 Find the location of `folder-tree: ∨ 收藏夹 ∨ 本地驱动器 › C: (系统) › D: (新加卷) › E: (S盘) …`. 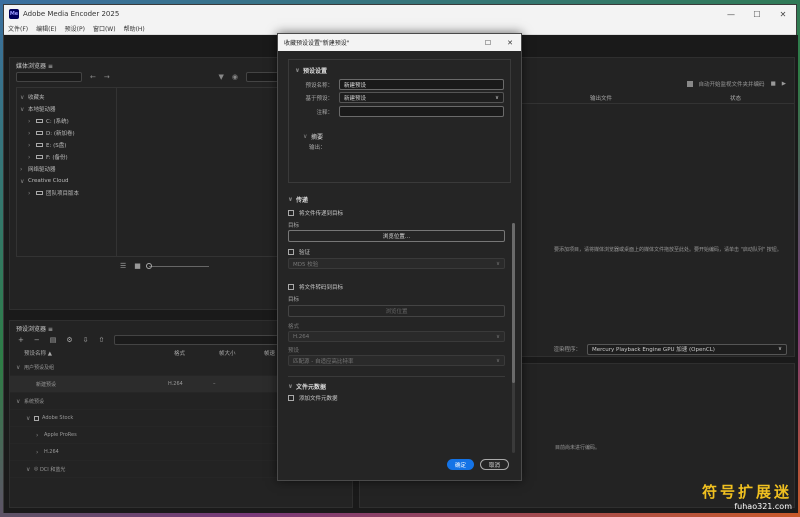

folder-tree: ∨ 收藏夹 ∨ 本地驱动器 › C: (系统) › D: (新加卷) › E: (S盘) … is located at coordinates (67, 172).